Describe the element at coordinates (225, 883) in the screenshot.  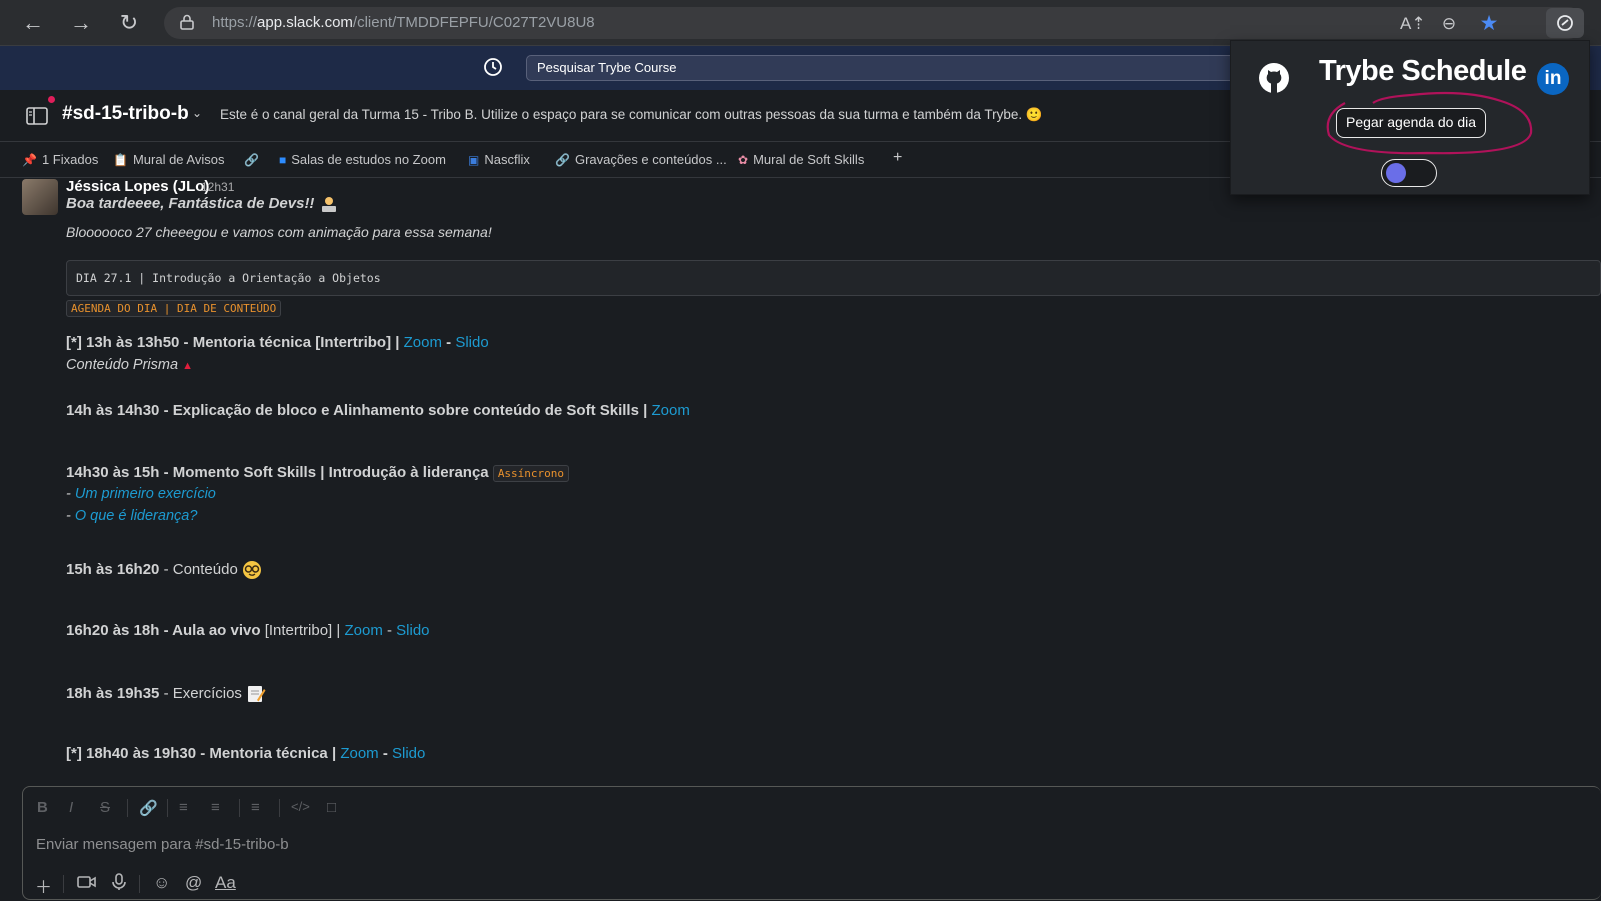
I see `text-format-button: Aa` at that location.